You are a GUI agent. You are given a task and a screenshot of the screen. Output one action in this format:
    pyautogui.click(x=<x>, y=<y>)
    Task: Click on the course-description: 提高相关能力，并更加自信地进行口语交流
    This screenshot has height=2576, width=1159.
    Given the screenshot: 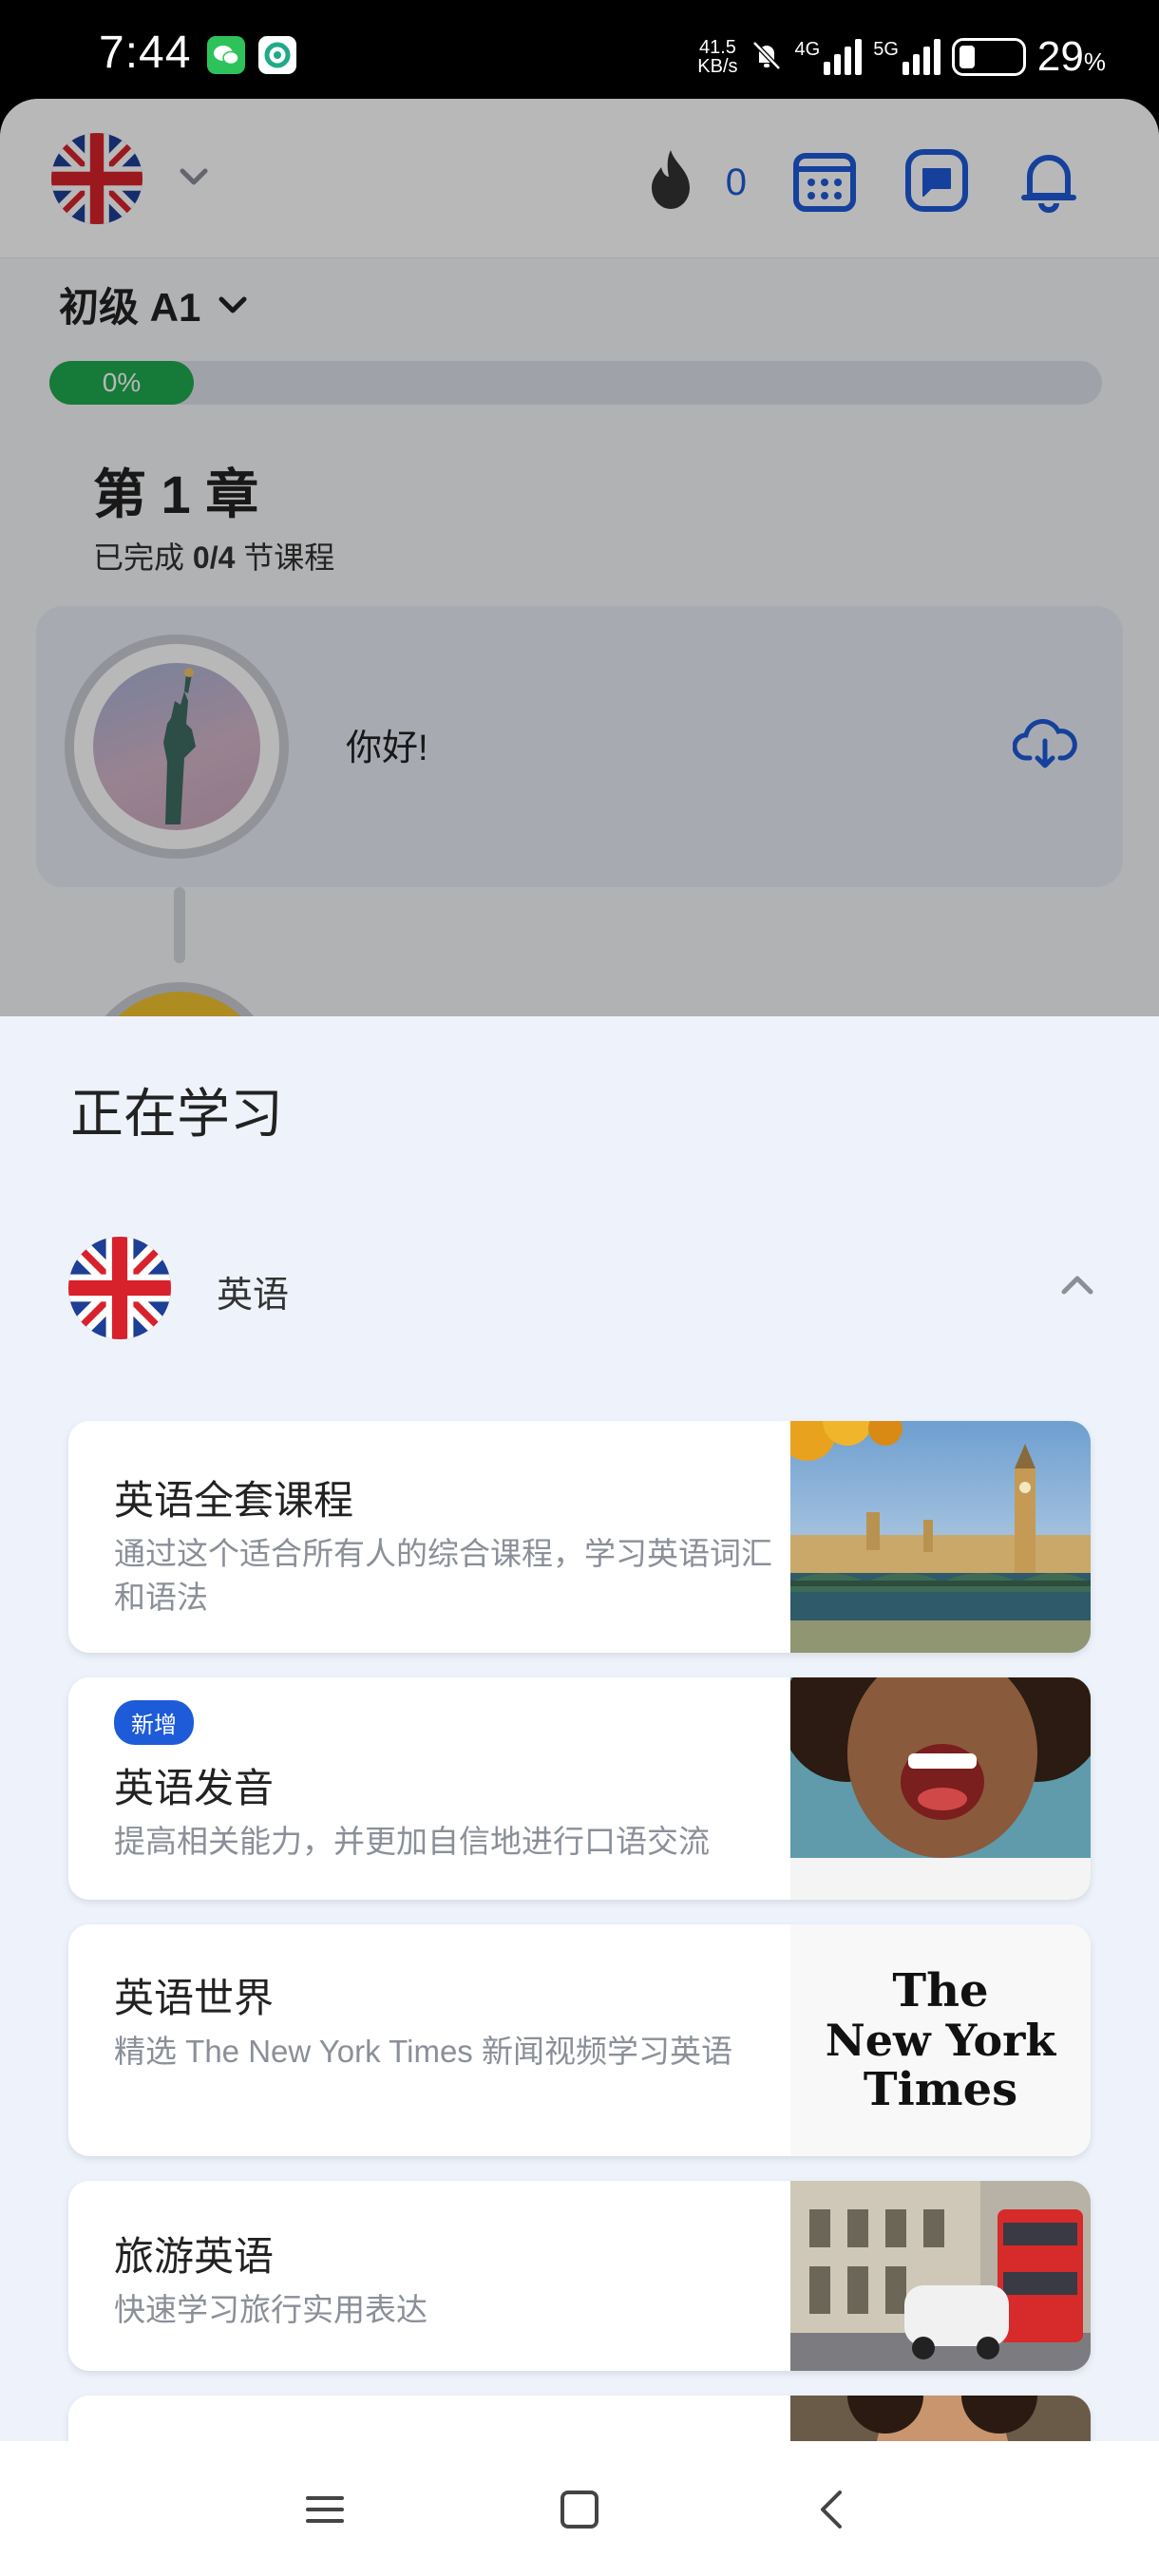 What is the action you would take?
    pyautogui.click(x=412, y=1841)
    